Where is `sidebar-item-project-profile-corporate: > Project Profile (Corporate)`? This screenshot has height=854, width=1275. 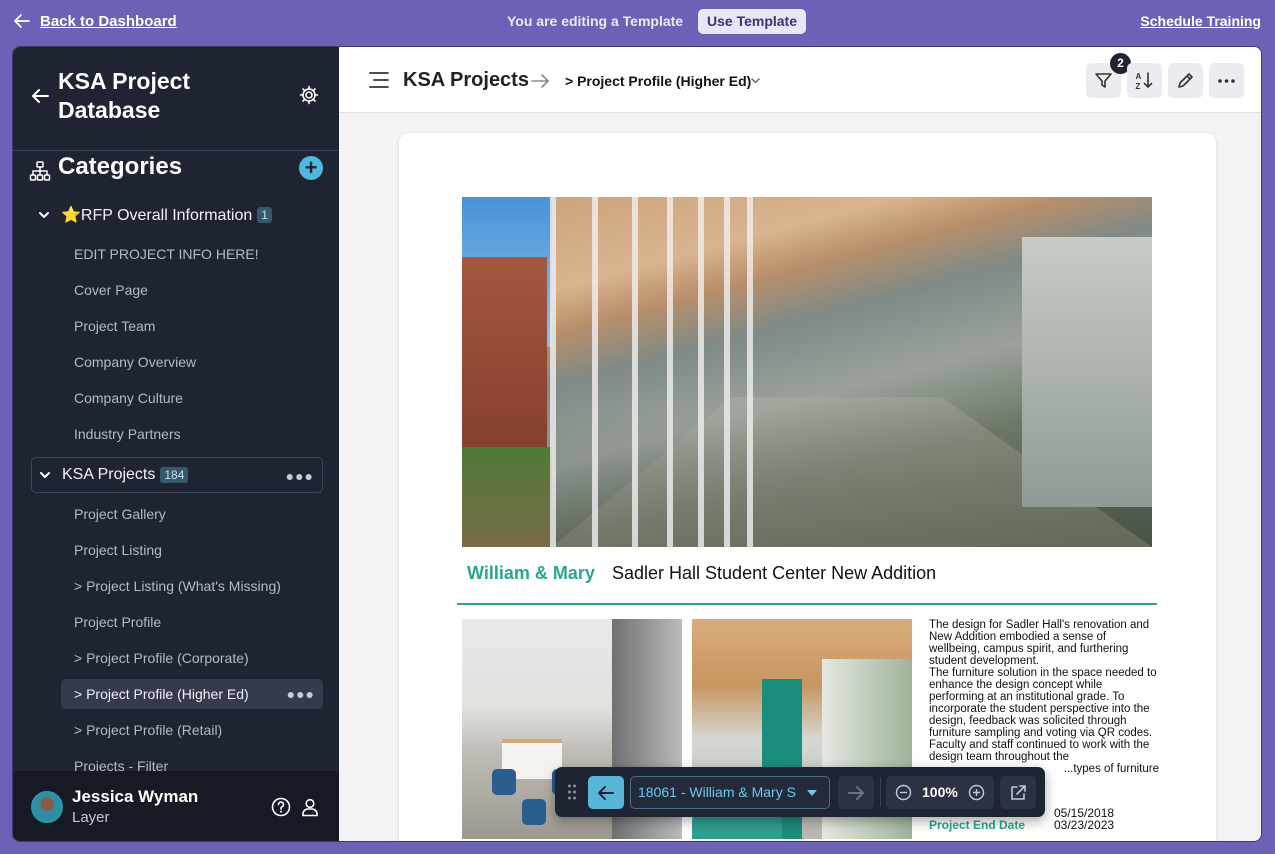 sidebar-item-project-profile-corporate: > Project Profile (Corporate) is located at coordinates (192, 658).